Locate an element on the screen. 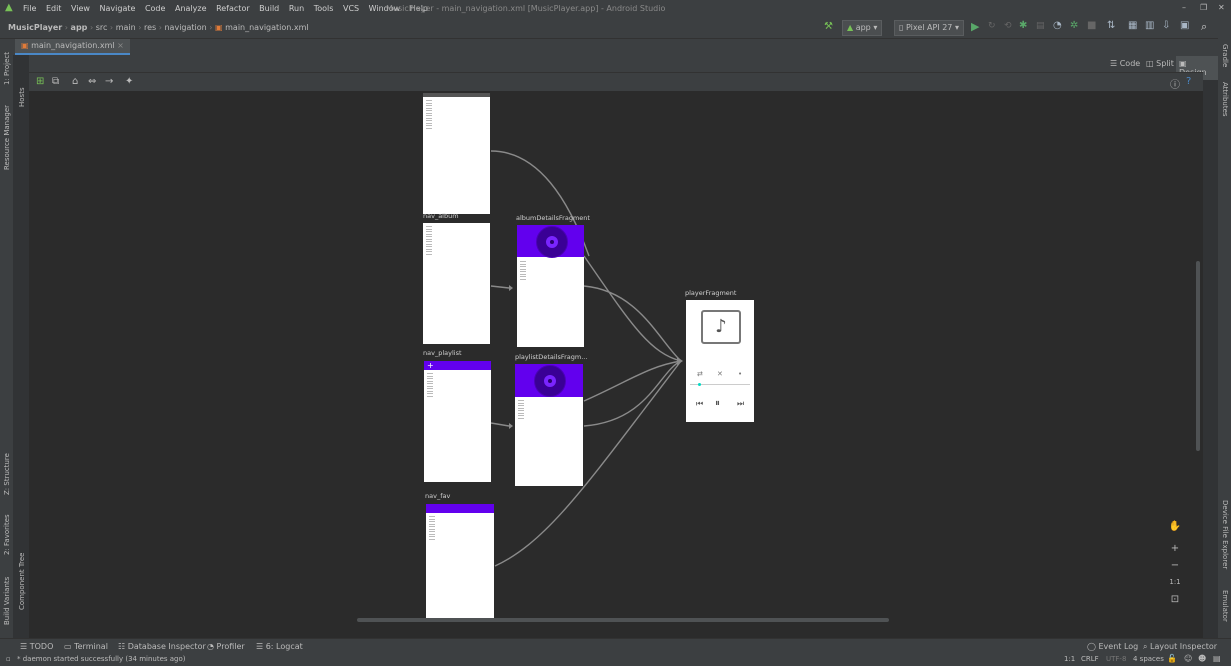 This screenshot has height=666, width=1231. deep-link-icon: ⇔ is located at coordinates (92, 81).